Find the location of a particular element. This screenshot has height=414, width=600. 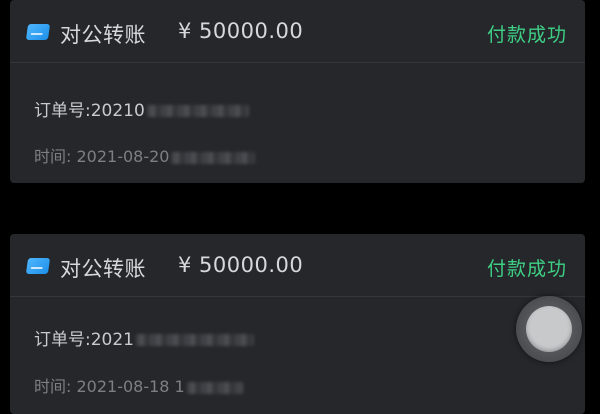

order-number-row: 订单号:2021 is located at coordinates (144, 337).